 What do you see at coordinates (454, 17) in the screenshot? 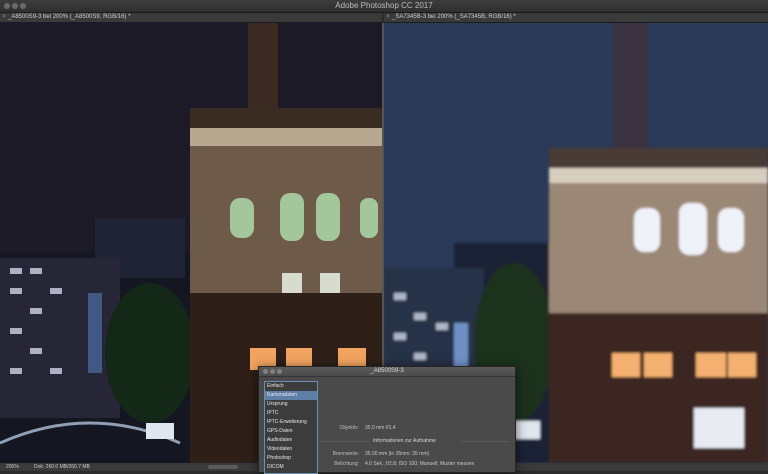
I see `tab-label-right: _SA7345B-3 bei 200% (_SA7345B, RGB/16) *` at bounding box center [454, 17].